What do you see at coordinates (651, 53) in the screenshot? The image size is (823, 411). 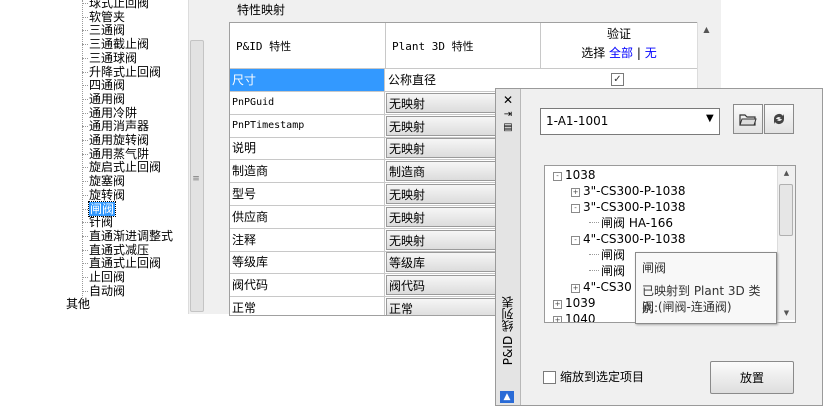 I see `select-none-link: 无` at bounding box center [651, 53].